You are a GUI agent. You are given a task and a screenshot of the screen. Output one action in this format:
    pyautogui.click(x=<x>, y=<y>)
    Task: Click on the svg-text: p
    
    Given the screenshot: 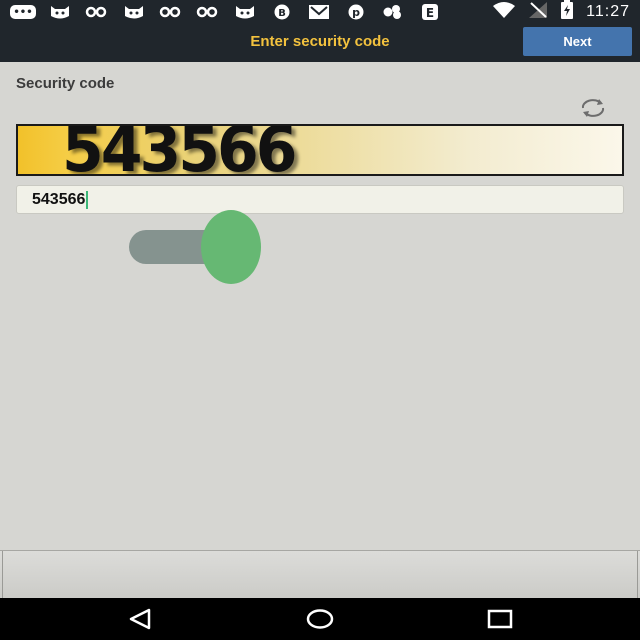 What is the action you would take?
    pyautogui.click(x=356, y=12)
    